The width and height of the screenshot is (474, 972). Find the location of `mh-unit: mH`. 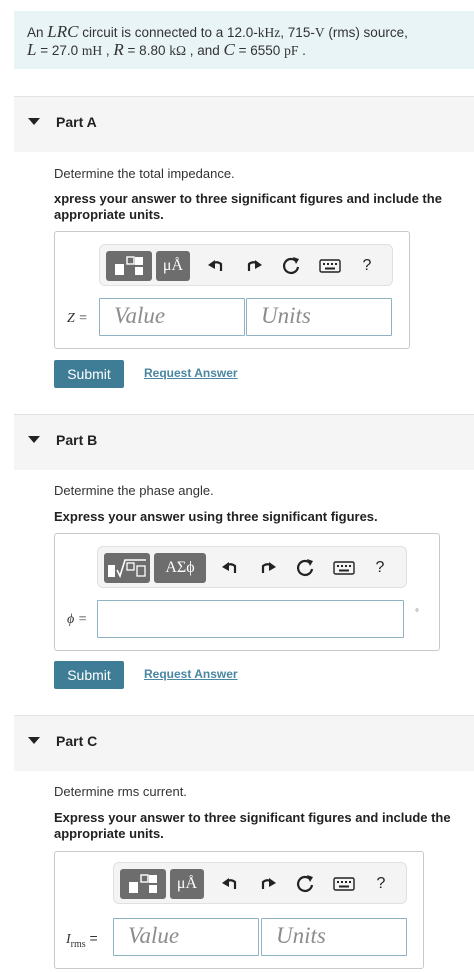

mh-unit: mH is located at coordinates (92, 50).